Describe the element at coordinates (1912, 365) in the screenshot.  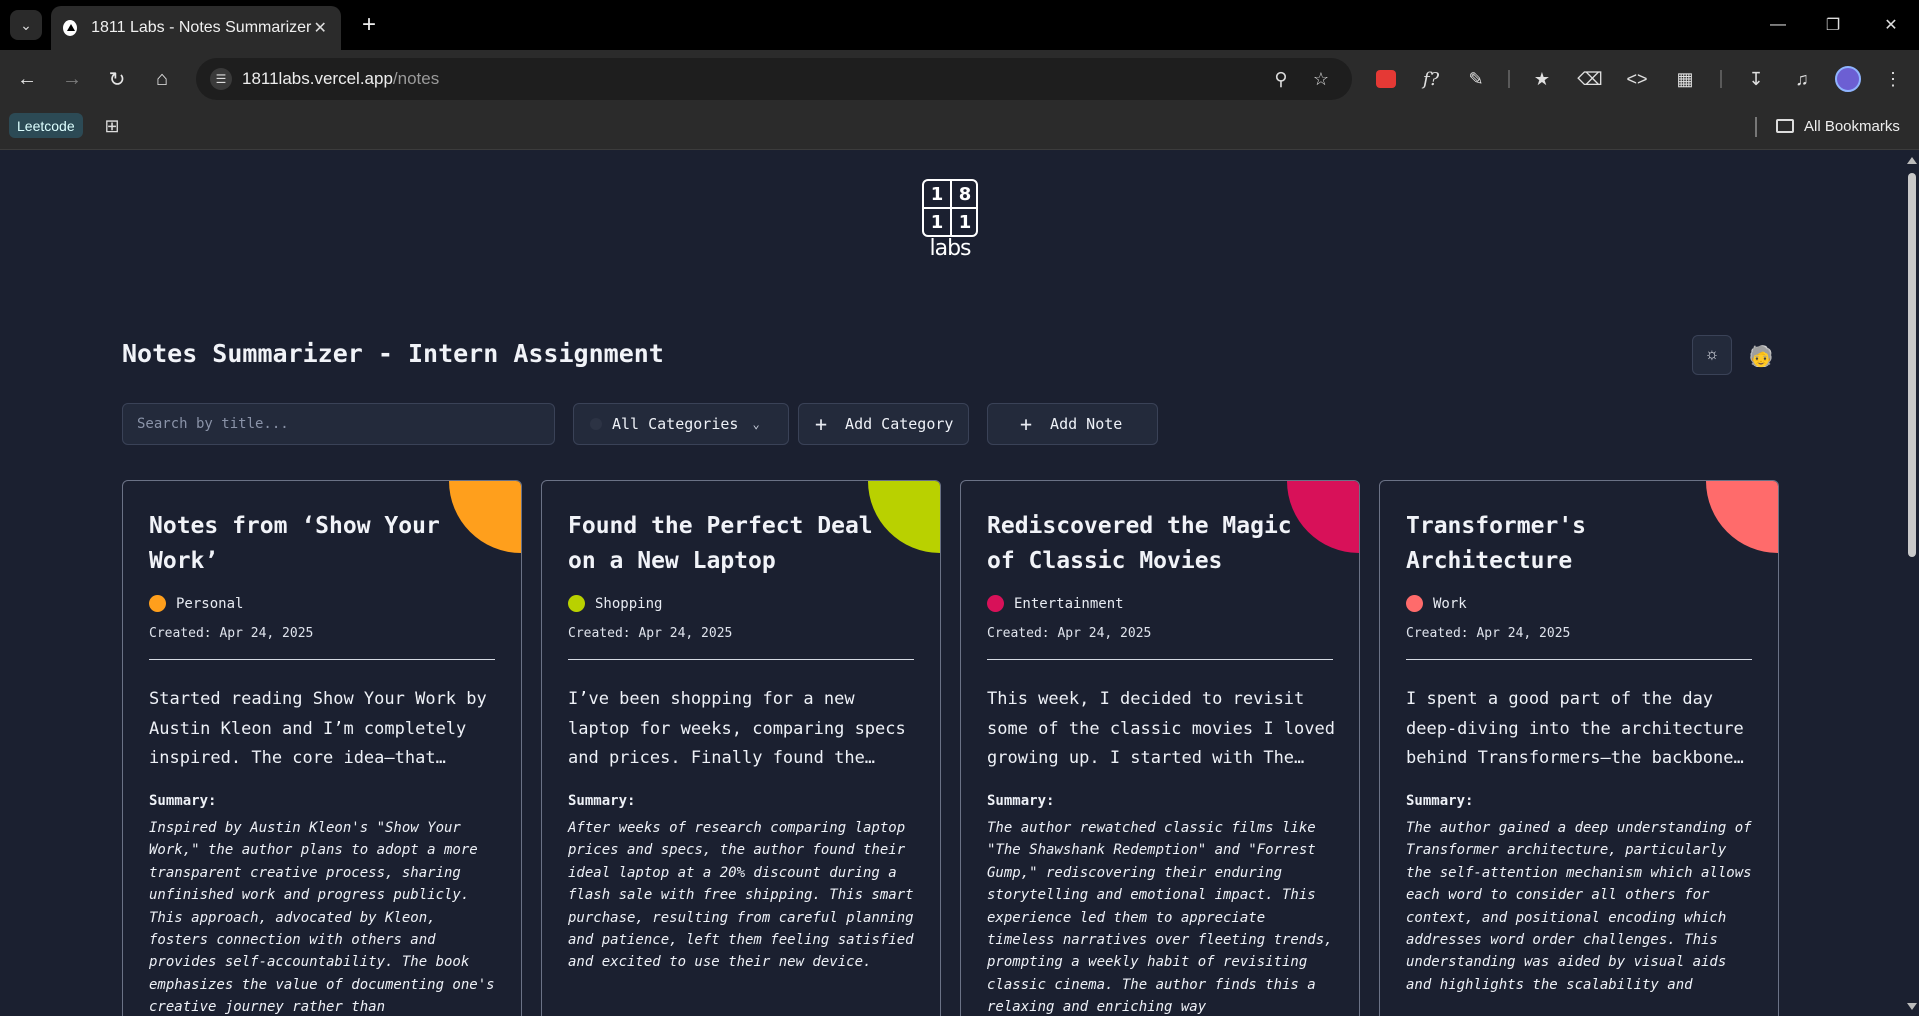
I see `scrollbar-thumb` at that location.